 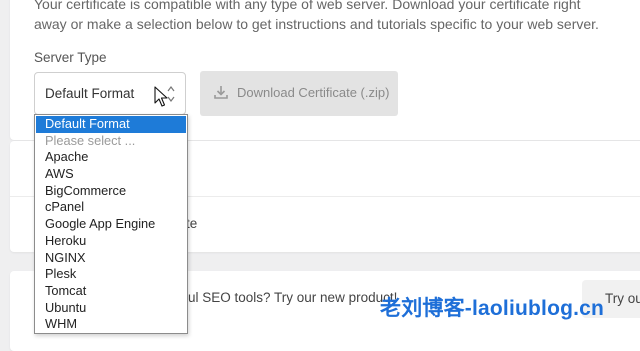 What do you see at coordinates (111, 308) in the screenshot?
I see `server-option-ubuntu: Ubuntu` at bounding box center [111, 308].